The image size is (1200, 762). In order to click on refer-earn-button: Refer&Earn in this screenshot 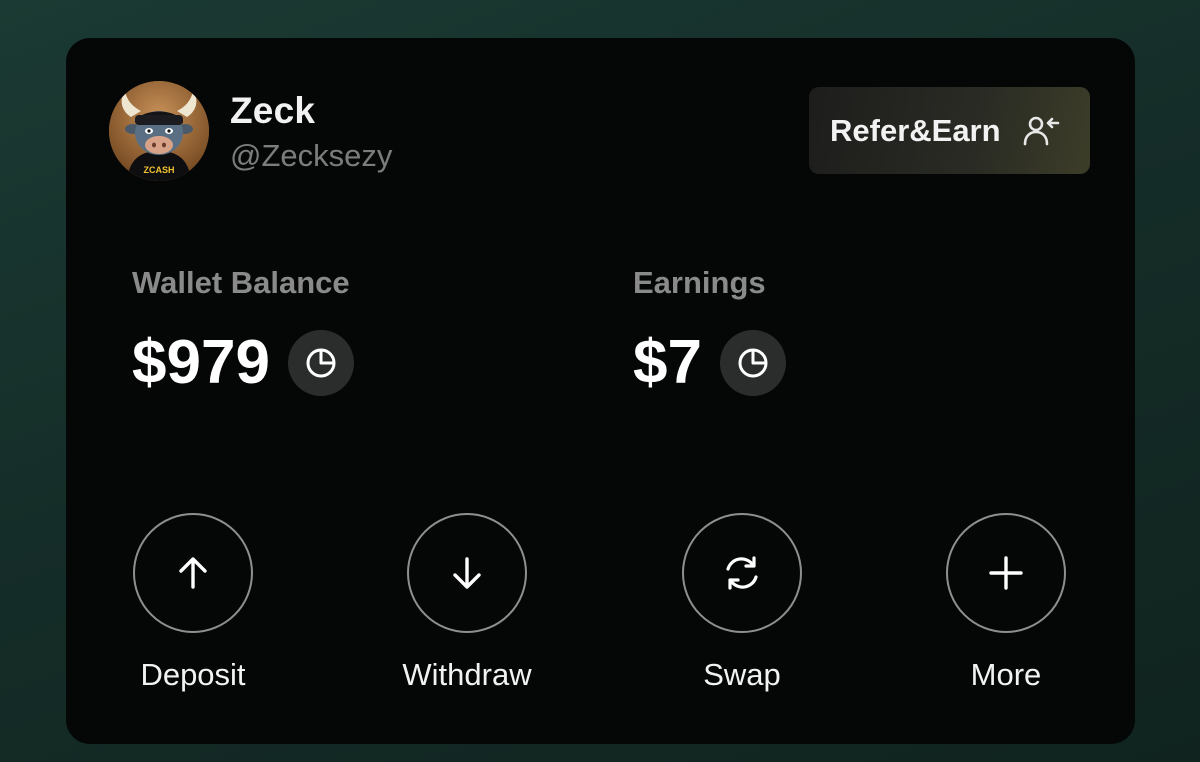, I will do `click(949, 130)`.